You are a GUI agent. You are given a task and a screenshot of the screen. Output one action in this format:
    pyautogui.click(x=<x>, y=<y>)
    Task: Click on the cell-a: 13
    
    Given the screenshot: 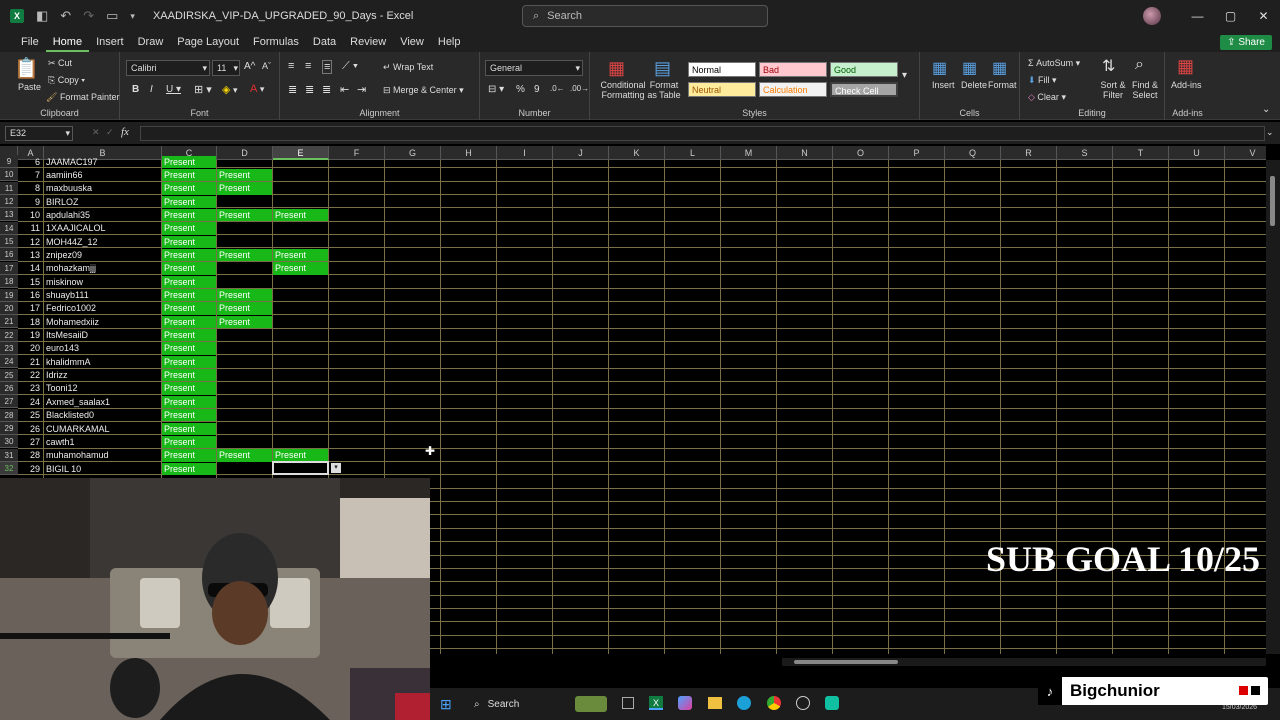 What is the action you would take?
    pyautogui.click(x=30, y=255)
    